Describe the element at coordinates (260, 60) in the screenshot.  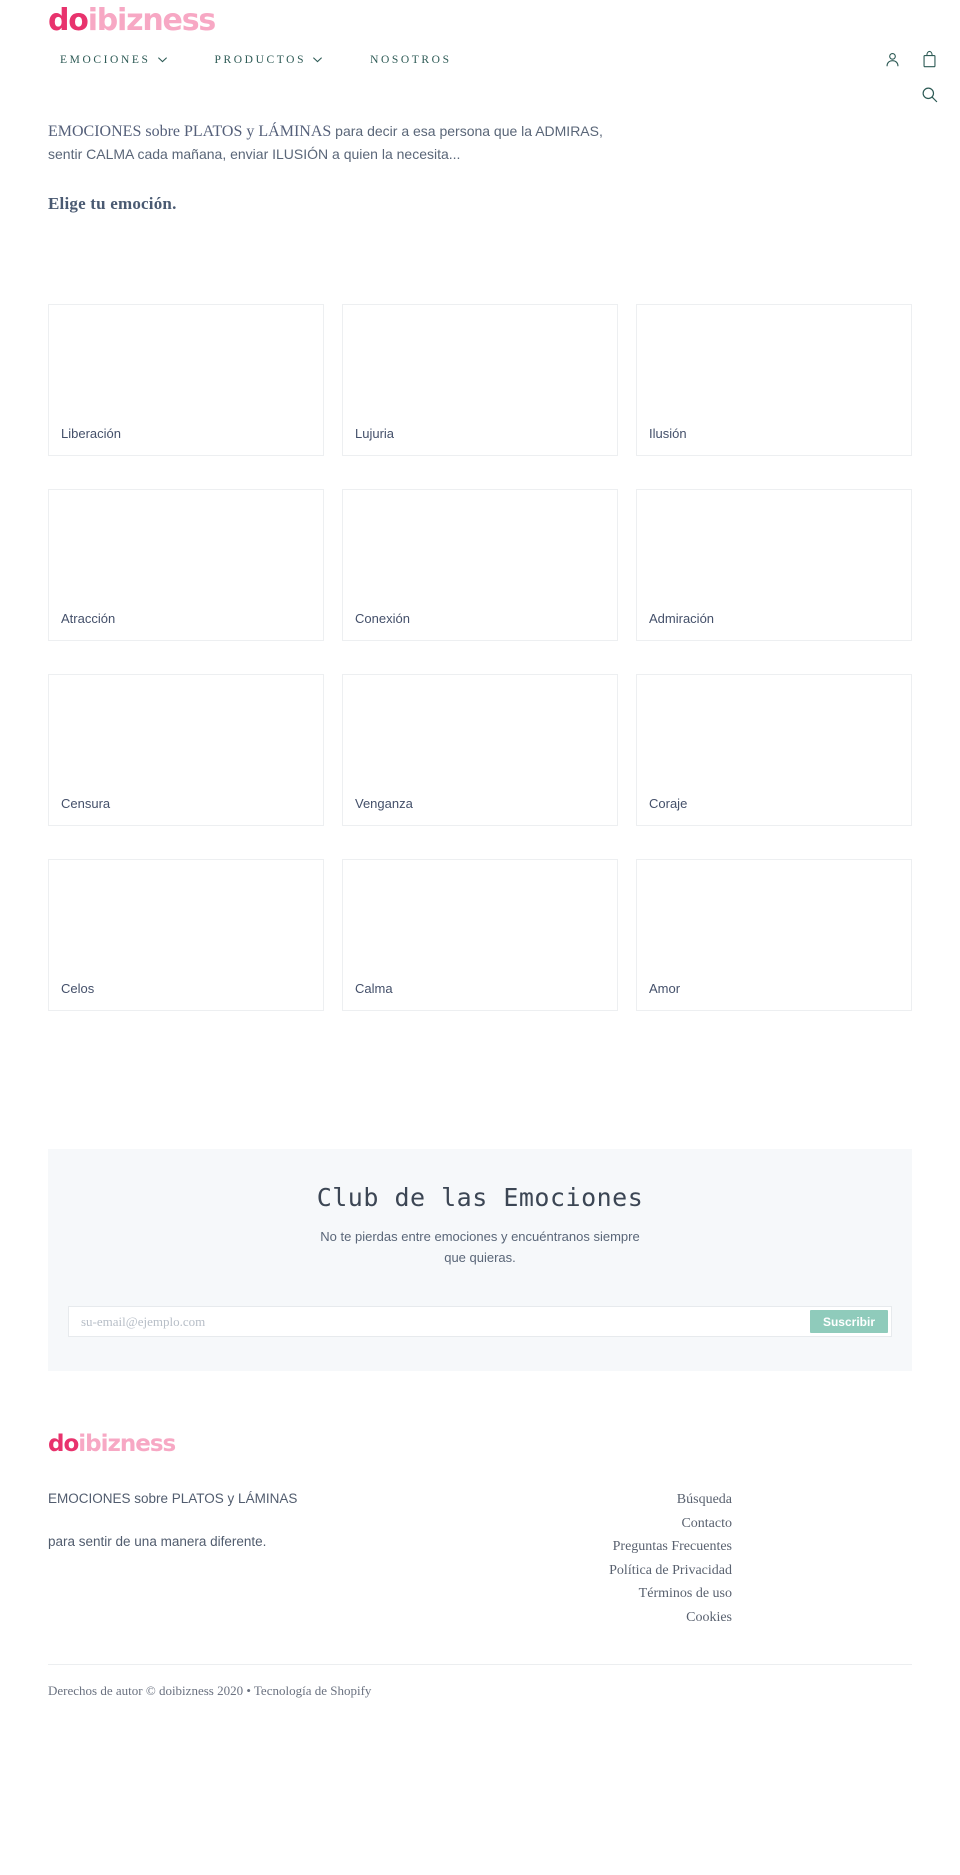
I see `nav-item-label: PRODUCTOS` at that location.